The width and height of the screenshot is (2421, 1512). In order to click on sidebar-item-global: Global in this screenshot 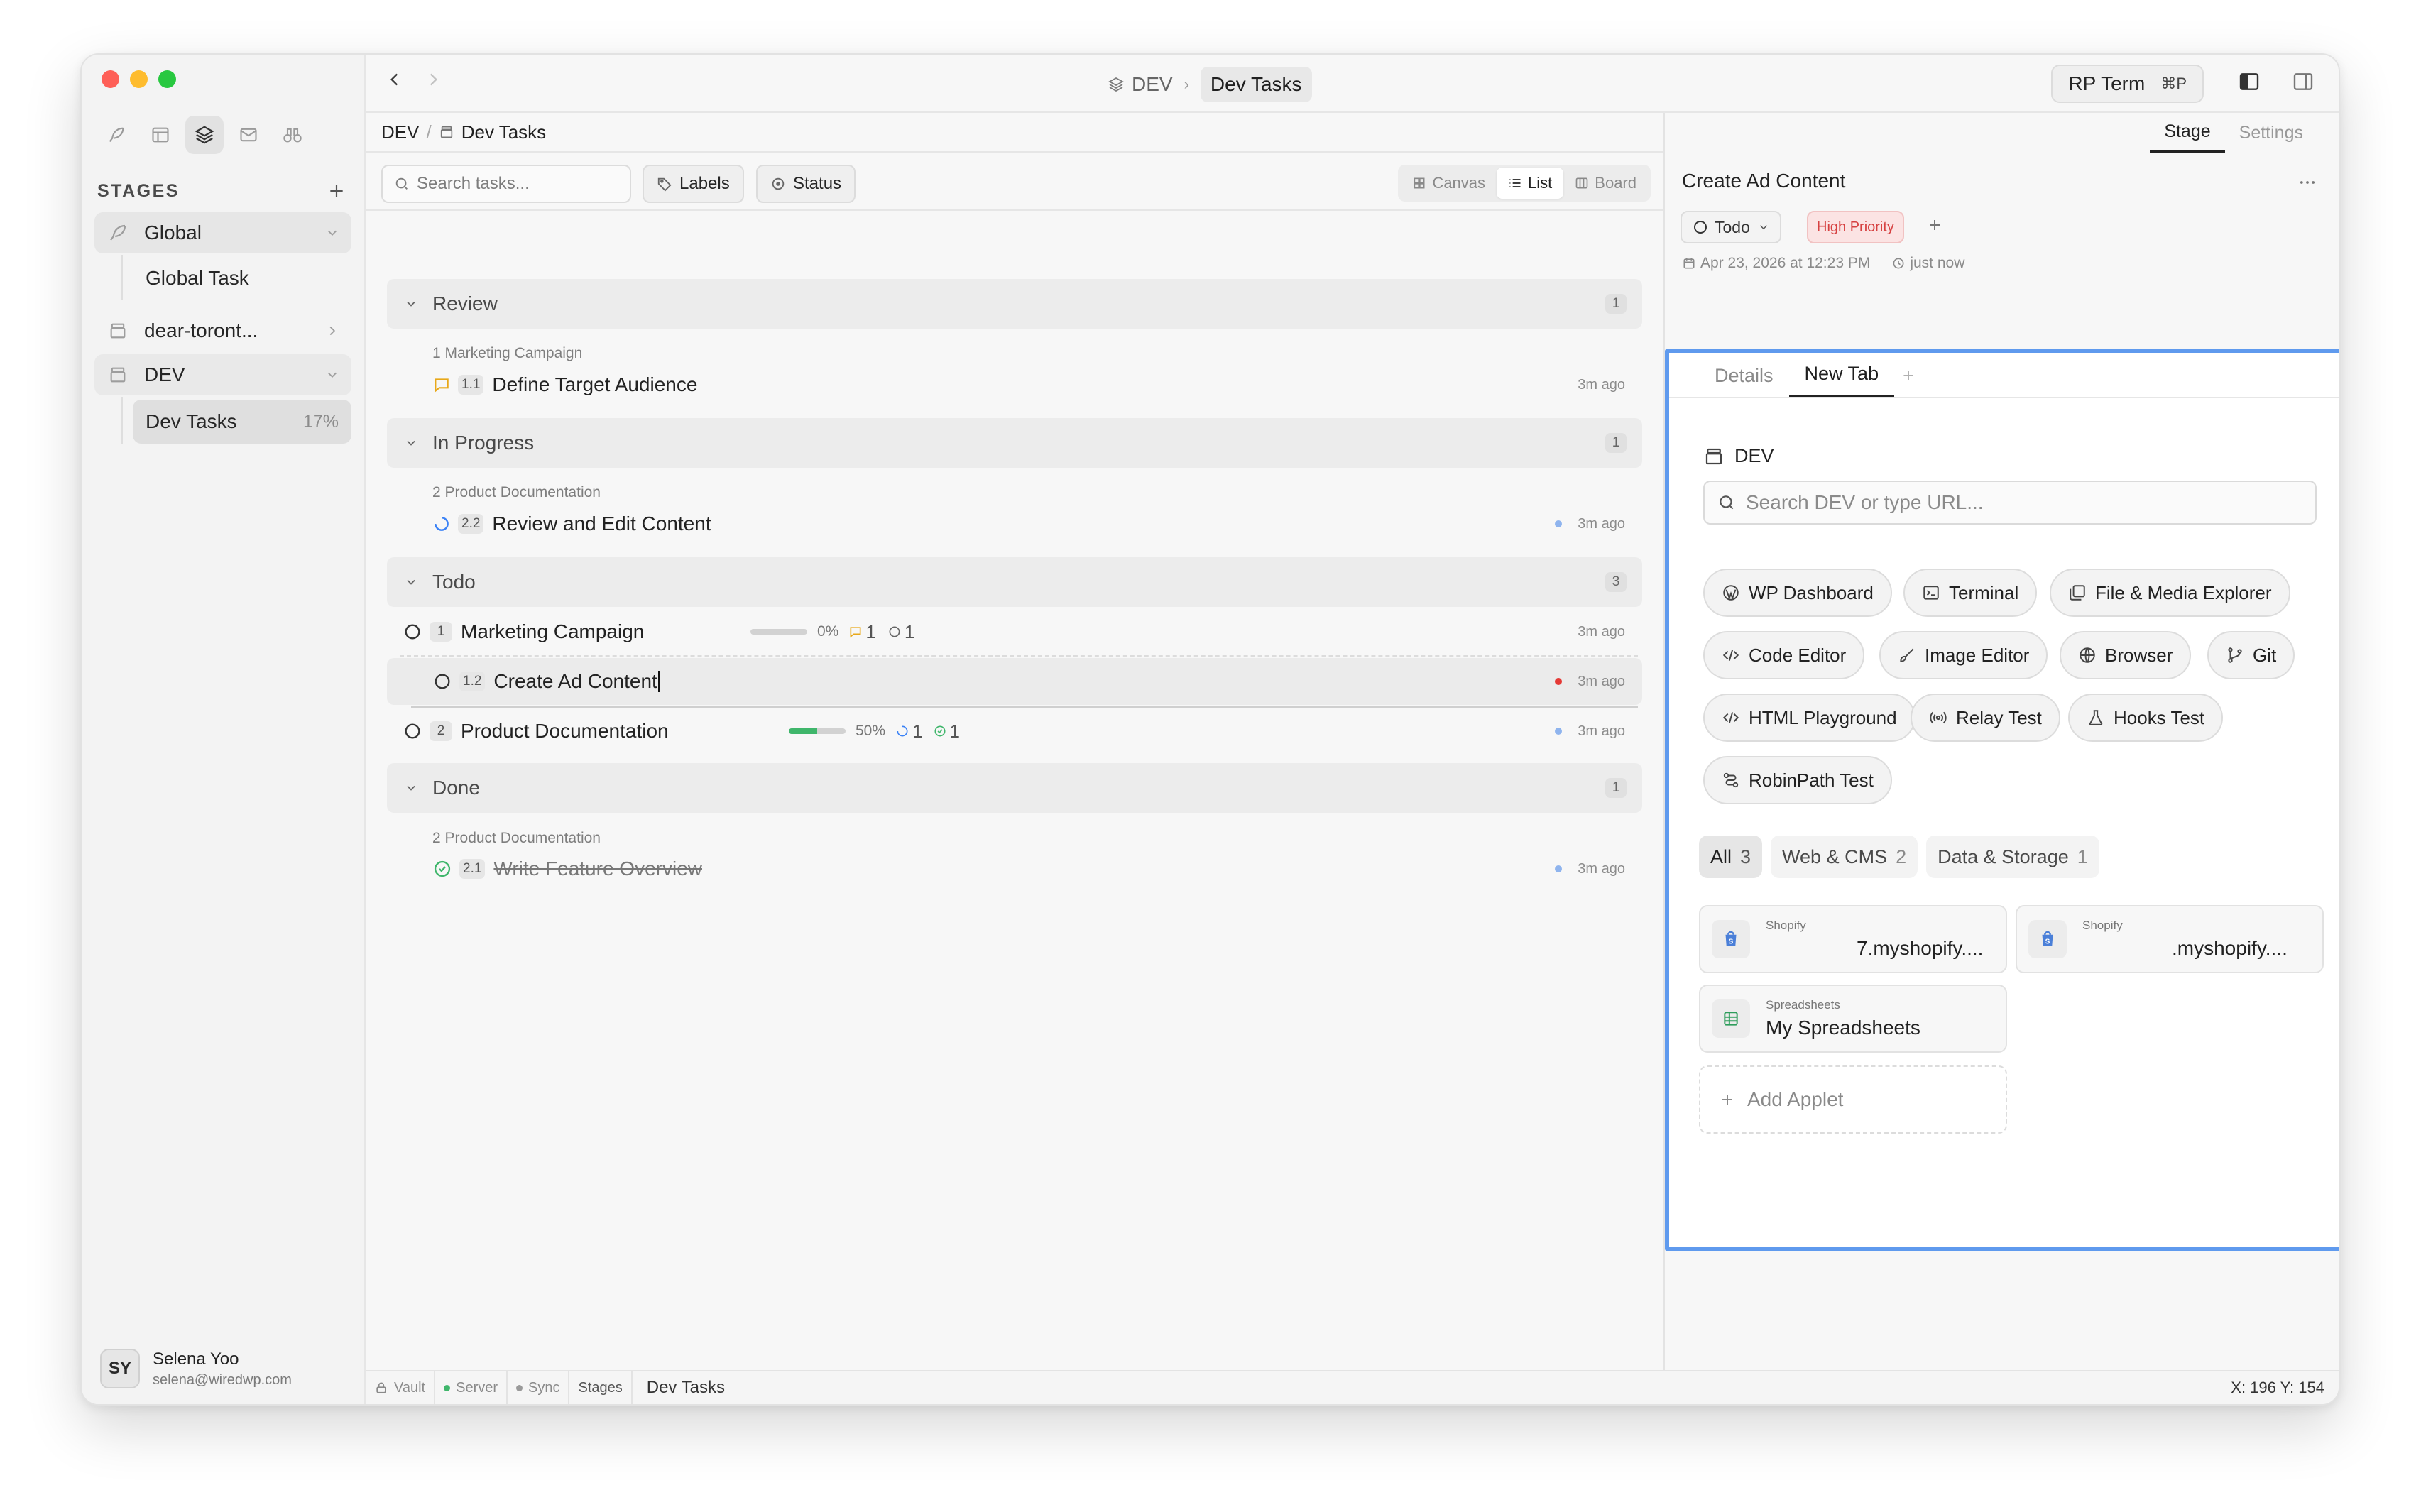, I will do `click(222, 233)`.